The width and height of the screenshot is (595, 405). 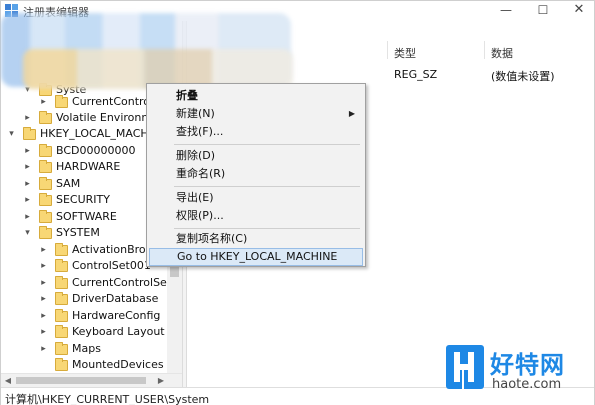 What do you see at coordinates (107, 399) in the screenshot?
I see `status-path: 计算机\HKEY_CURRENT_USER\System` at bounding box center [107, 399].